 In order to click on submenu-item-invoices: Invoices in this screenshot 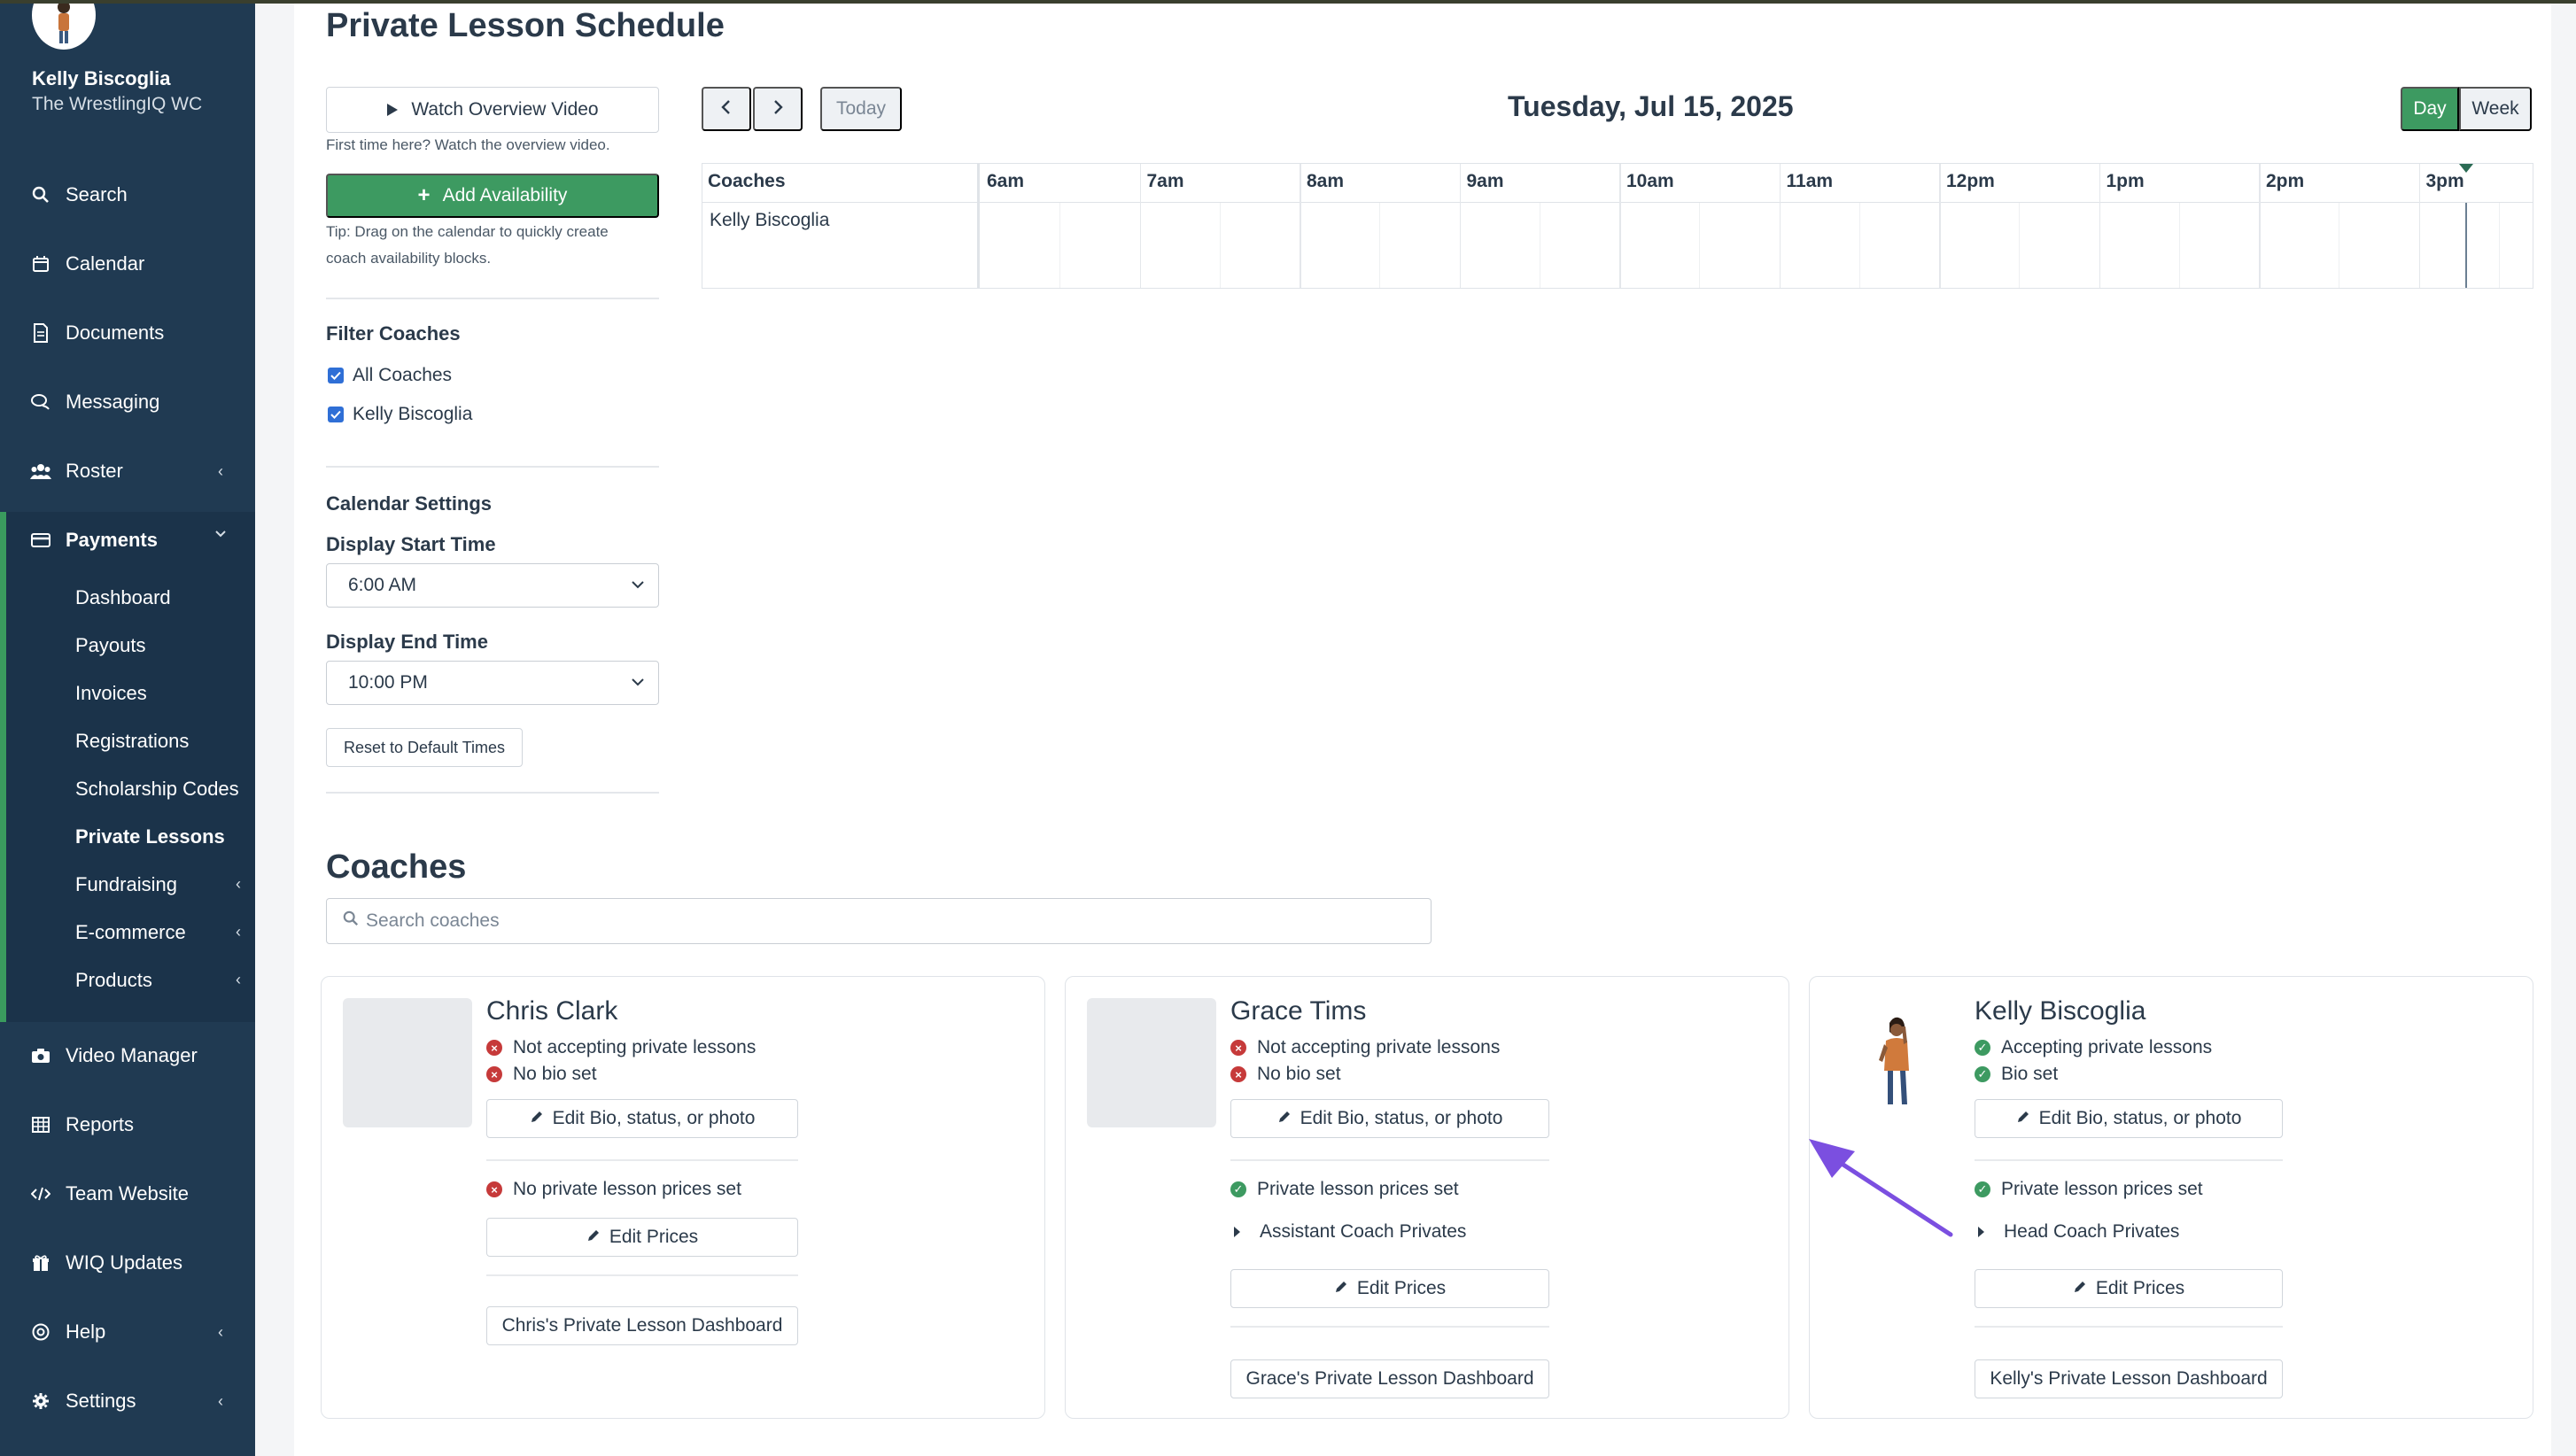, I will do `click(111, 693)`.